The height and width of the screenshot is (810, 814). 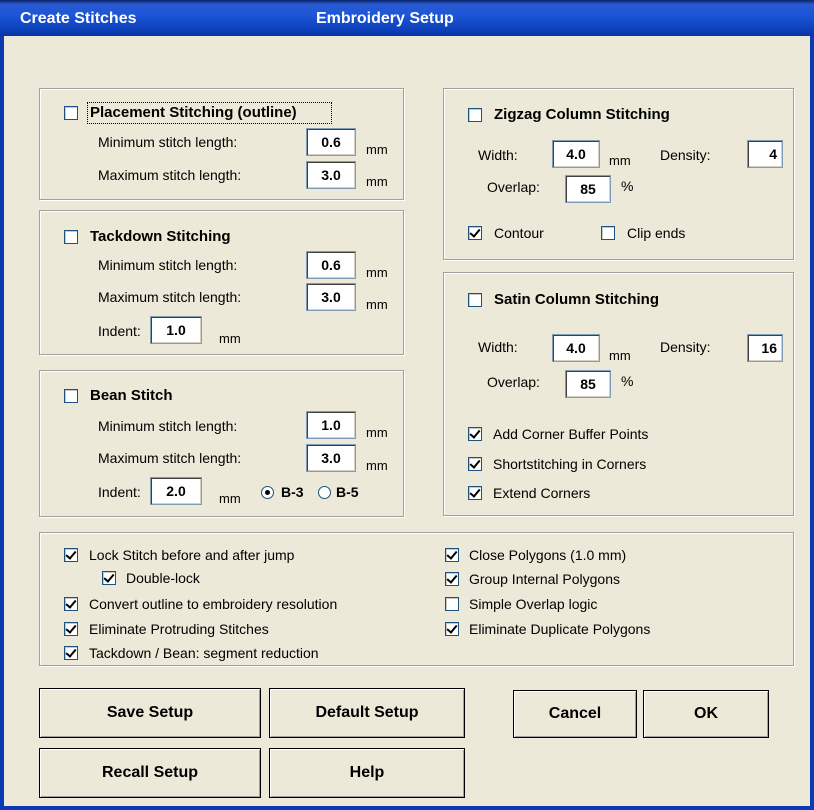 I want to click on zigzag-overlap-field: 85, so click(x=588, y=189).